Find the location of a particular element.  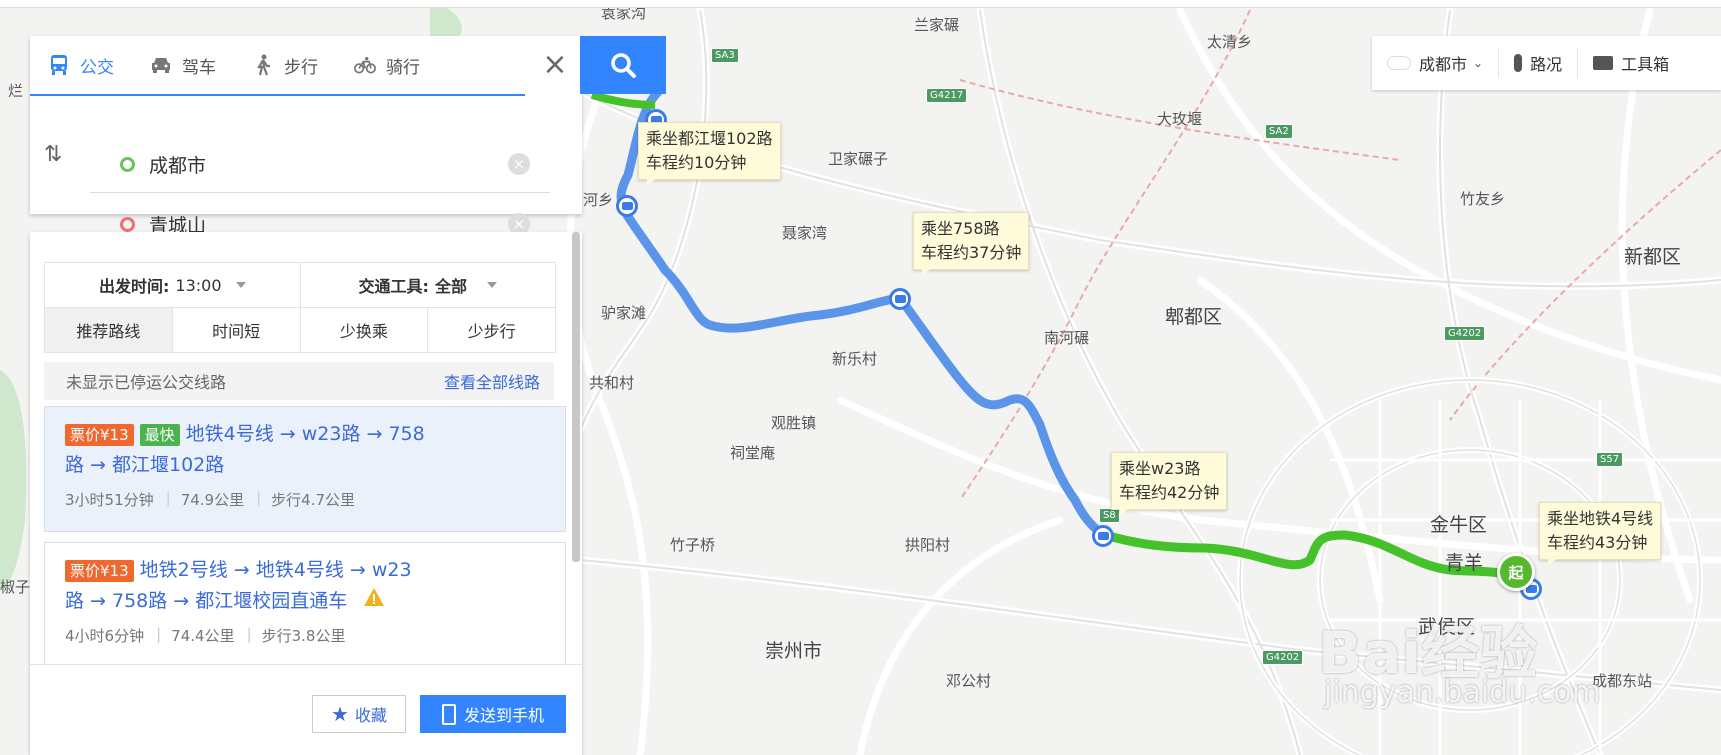

place-label: 观胜镇 is located at coordinates (794, 423).